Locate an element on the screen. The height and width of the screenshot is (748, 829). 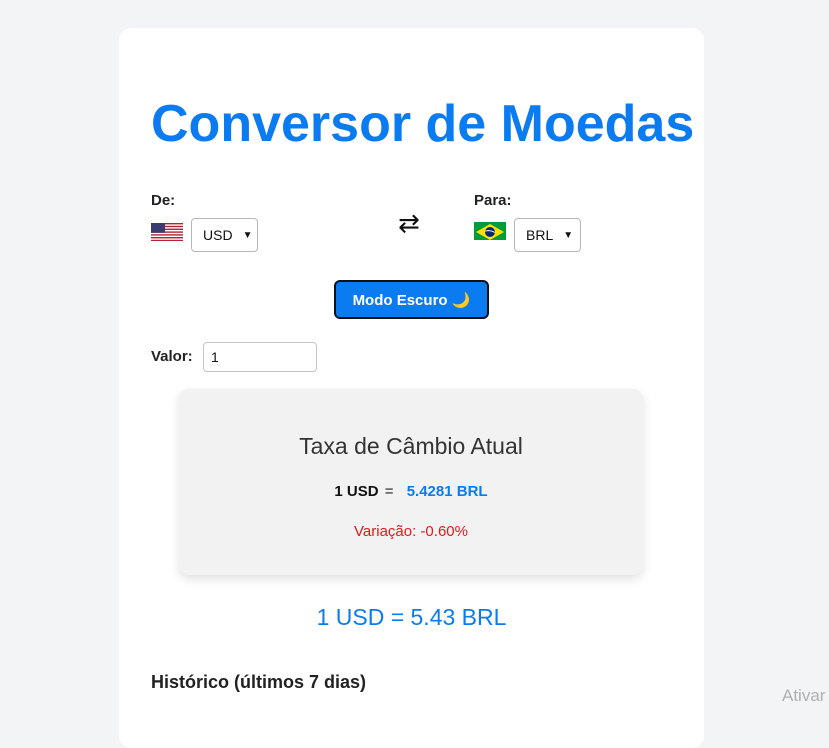
to-currency-select: BRL ▼ is located at coordinates (547, 235).